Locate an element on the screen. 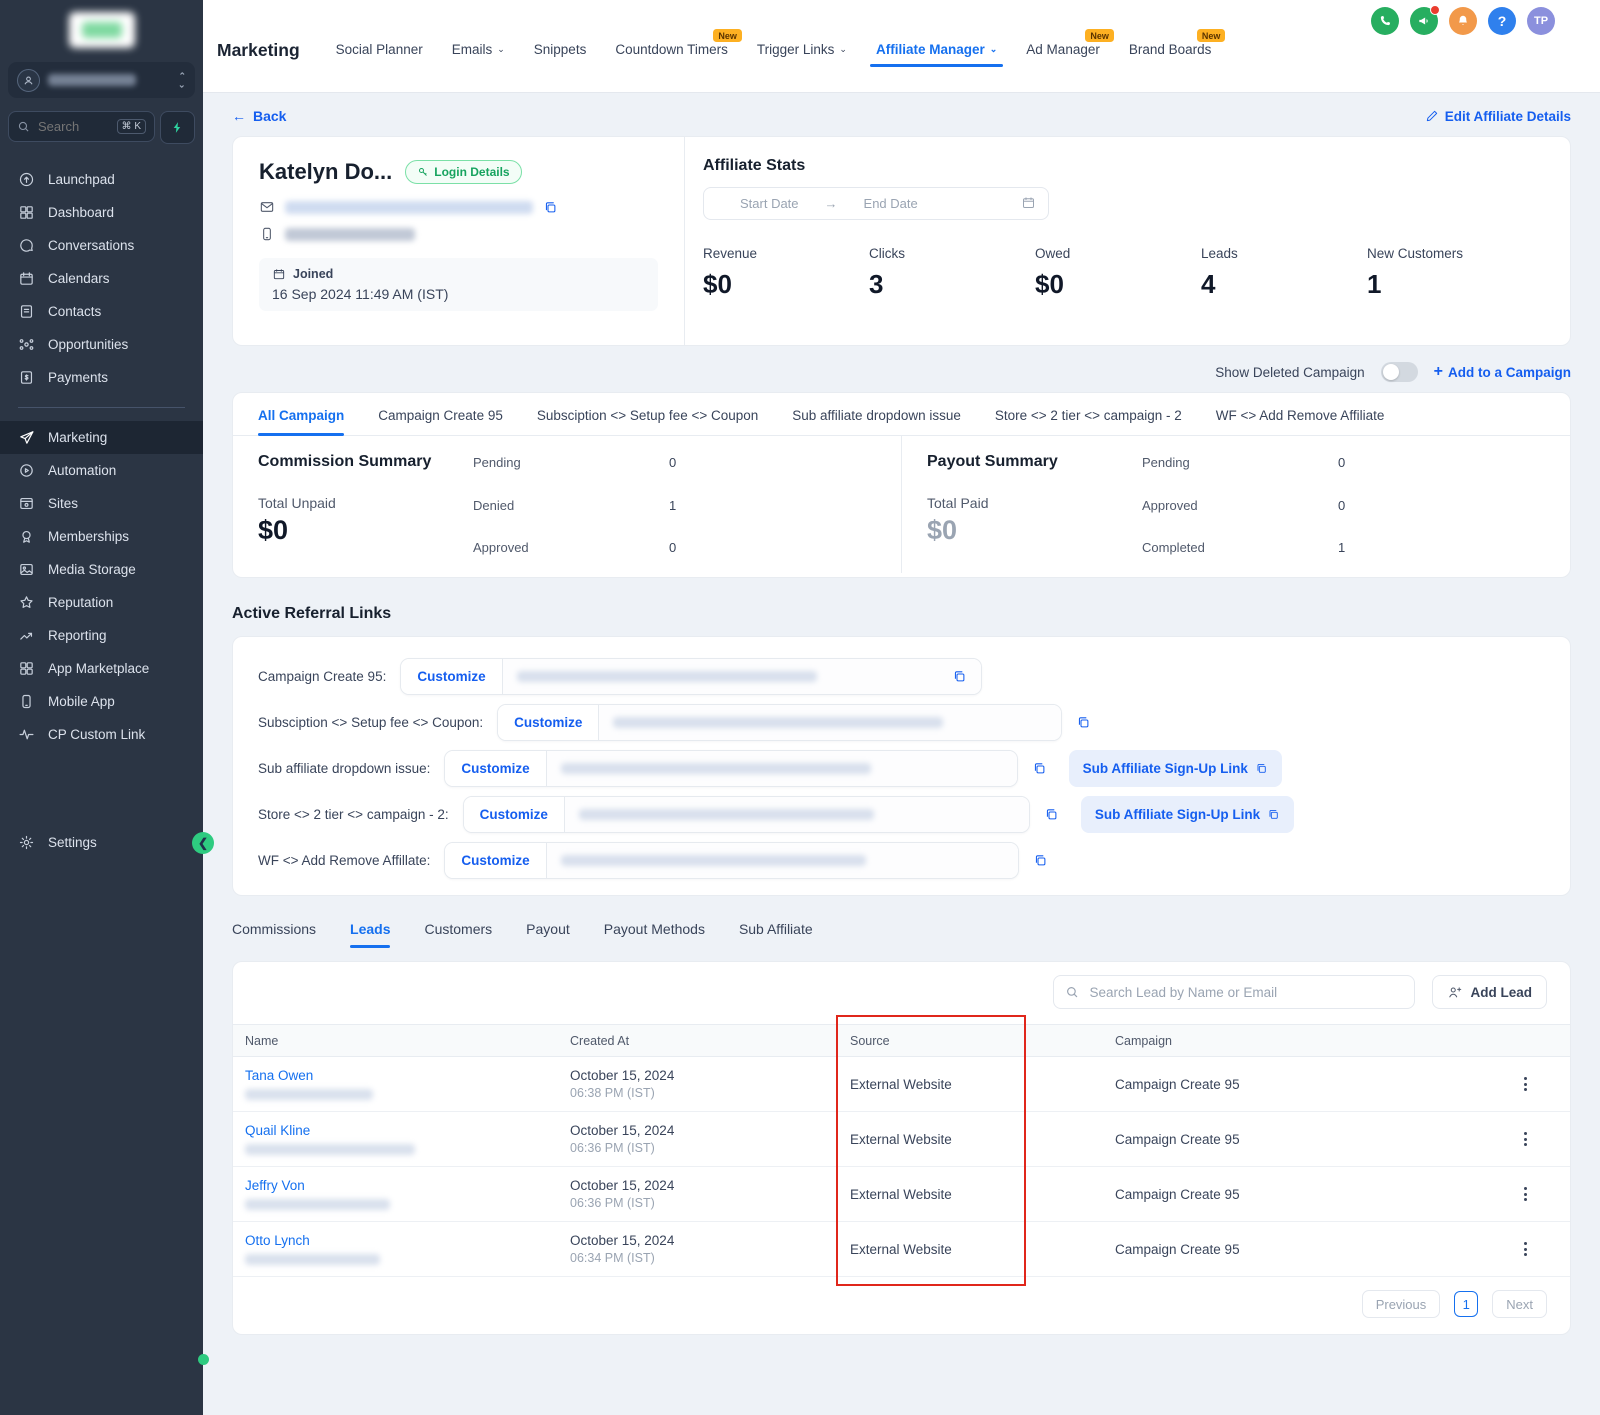 The image size is (1600, 1415). sidebar-item-sites: Sites is located at coordinates (101, 503).